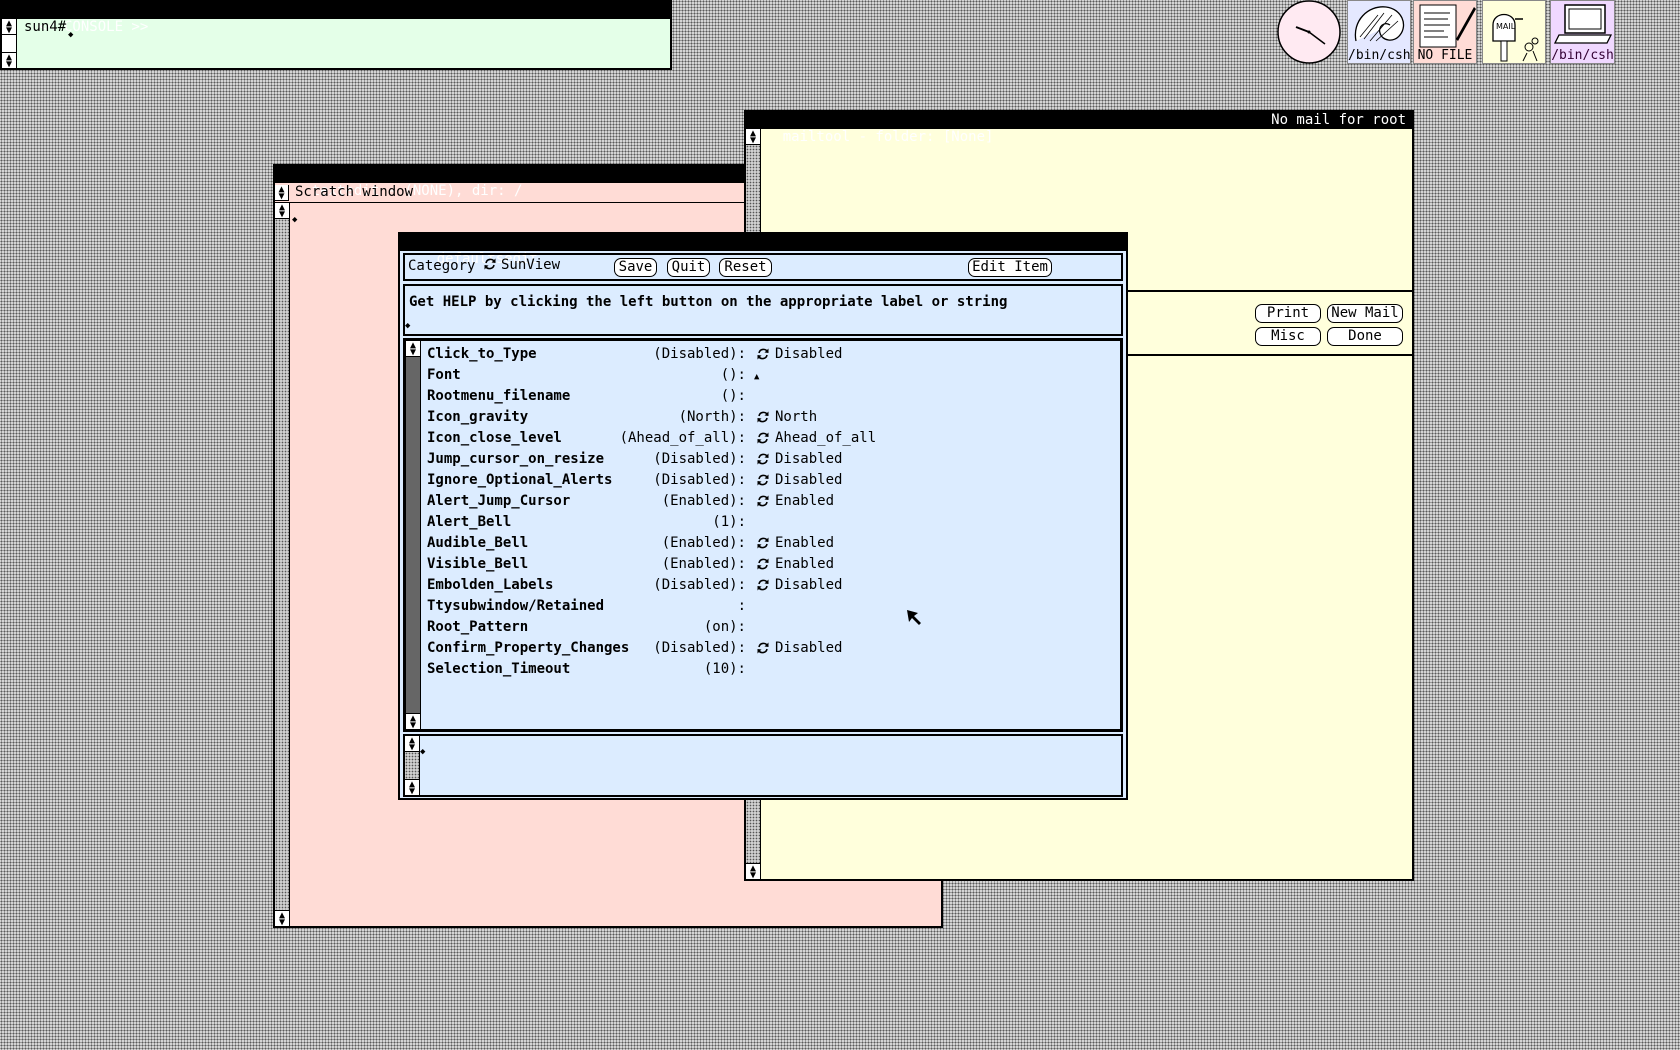  What do you see at coordinates (45, 27) in the screenshot?
I see `console-prompt: sun4#` at bounding box center [45, 27].